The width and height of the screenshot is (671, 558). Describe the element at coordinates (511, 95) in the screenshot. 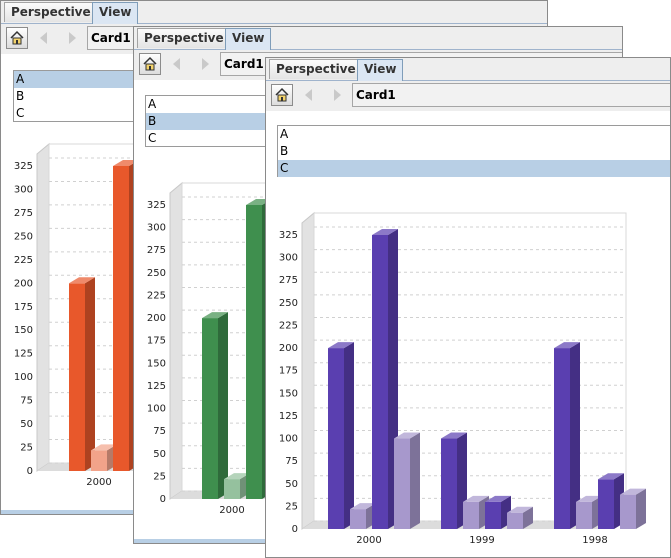

I see `card-label: Card1` at that location.